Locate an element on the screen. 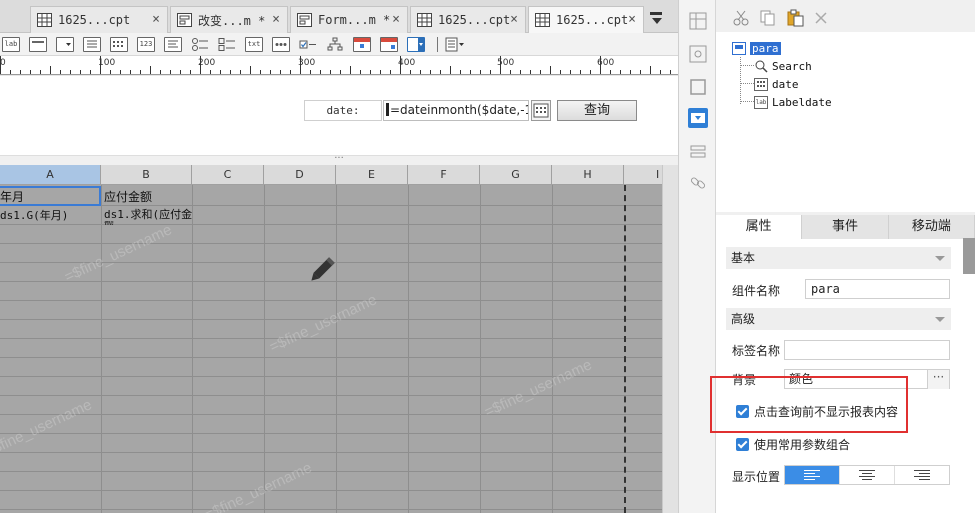  column-header-h: H is located at coordinates (588, 175).